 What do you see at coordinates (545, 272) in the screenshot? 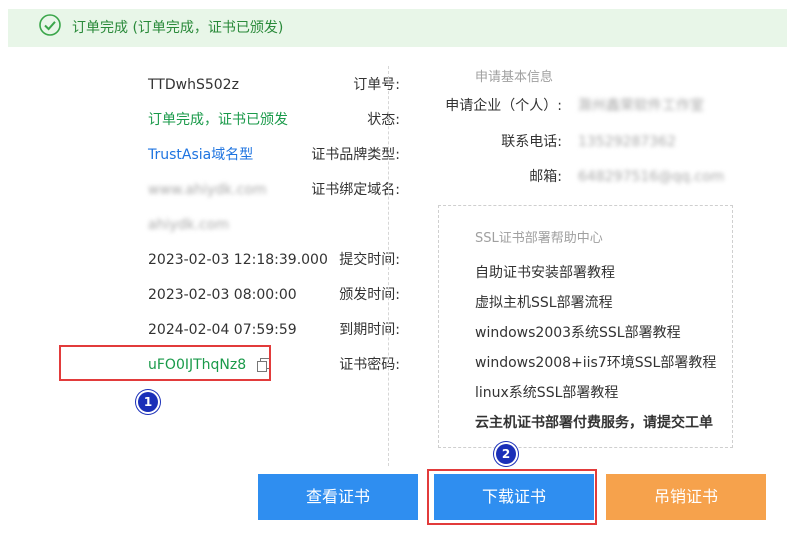
I see `help-link-self-install: 自助证书安装部署教程` at bounding box center [545, 272].